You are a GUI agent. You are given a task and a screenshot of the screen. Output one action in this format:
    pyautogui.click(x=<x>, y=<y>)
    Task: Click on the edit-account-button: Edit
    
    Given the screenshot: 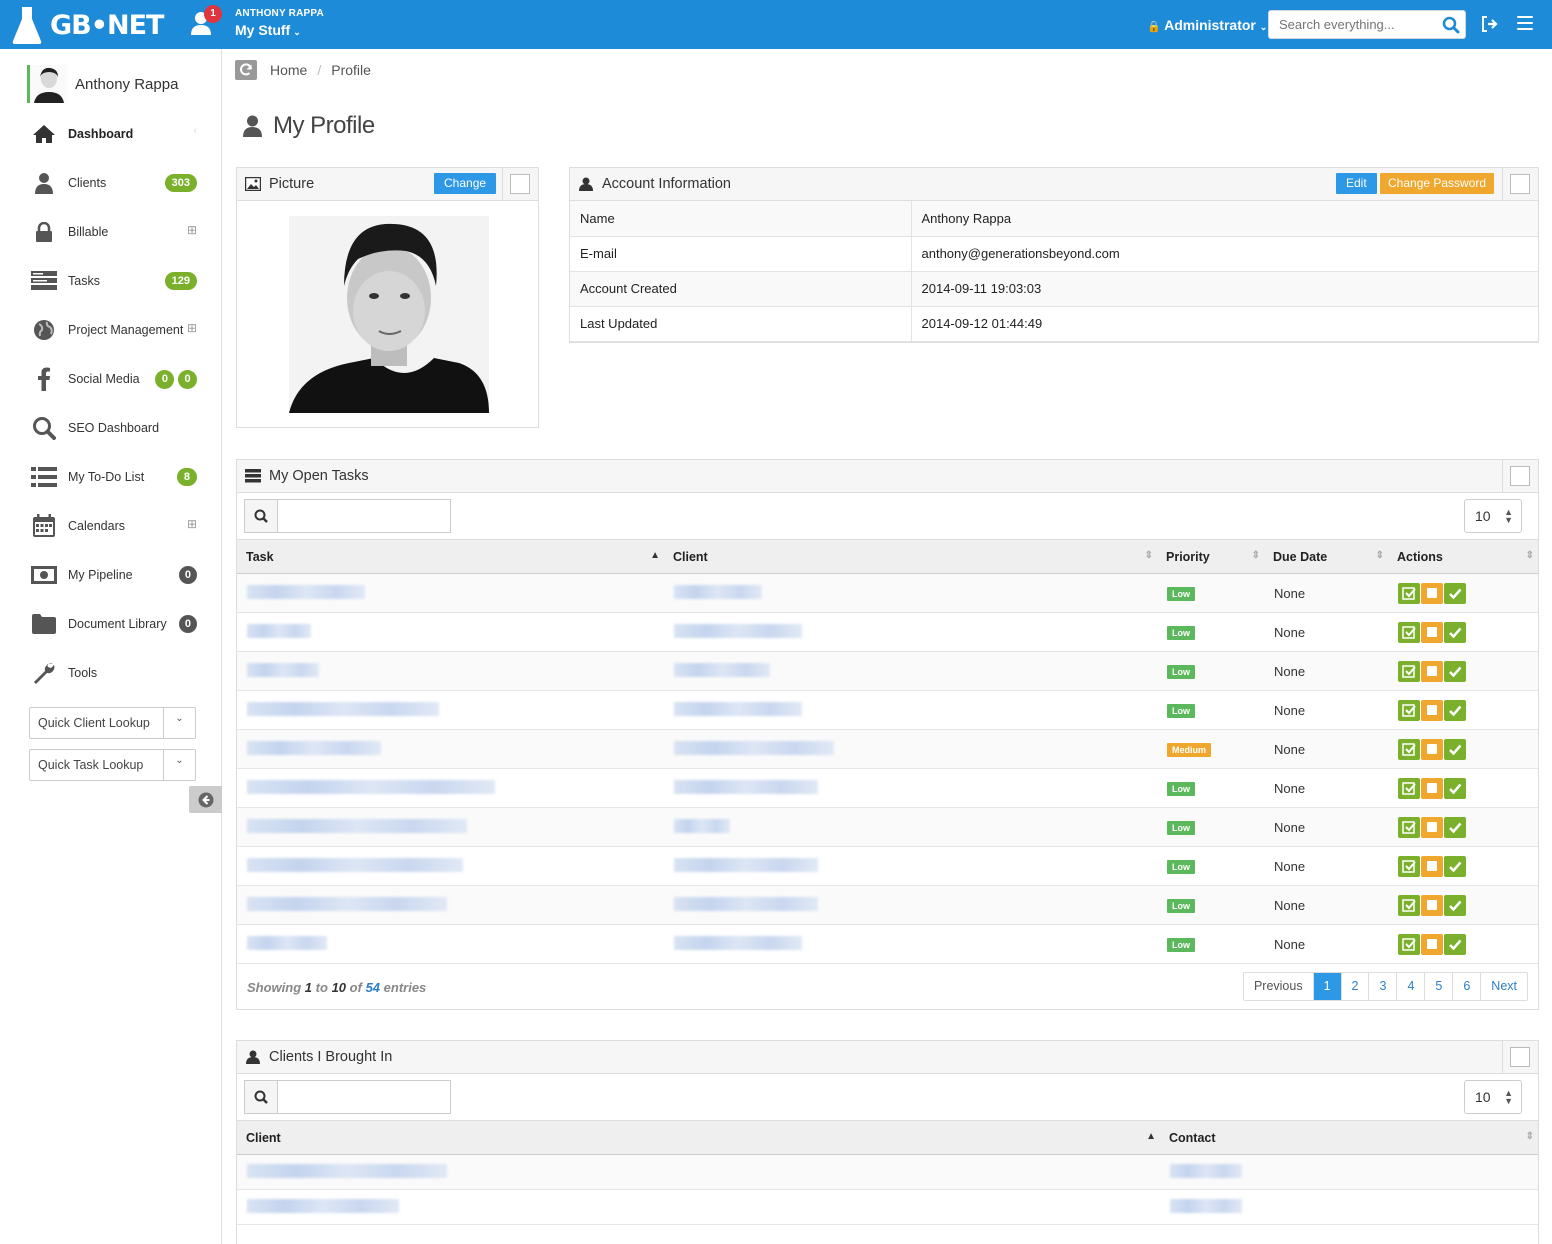 What is the action you would take?
    pyautogui.click(x=1356, y=183)
    